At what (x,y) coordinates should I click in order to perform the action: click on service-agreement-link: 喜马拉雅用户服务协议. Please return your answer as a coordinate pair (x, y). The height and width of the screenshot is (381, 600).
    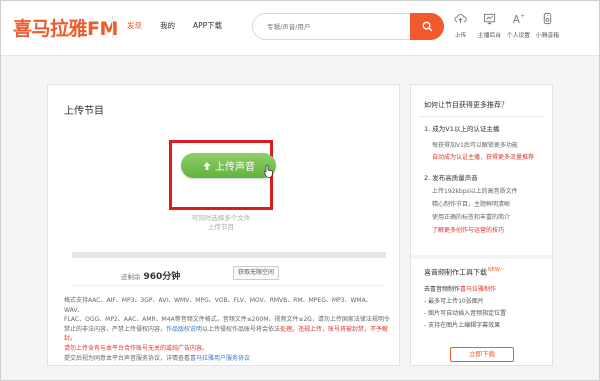
    Looking at the image, I should click on (220, 358).